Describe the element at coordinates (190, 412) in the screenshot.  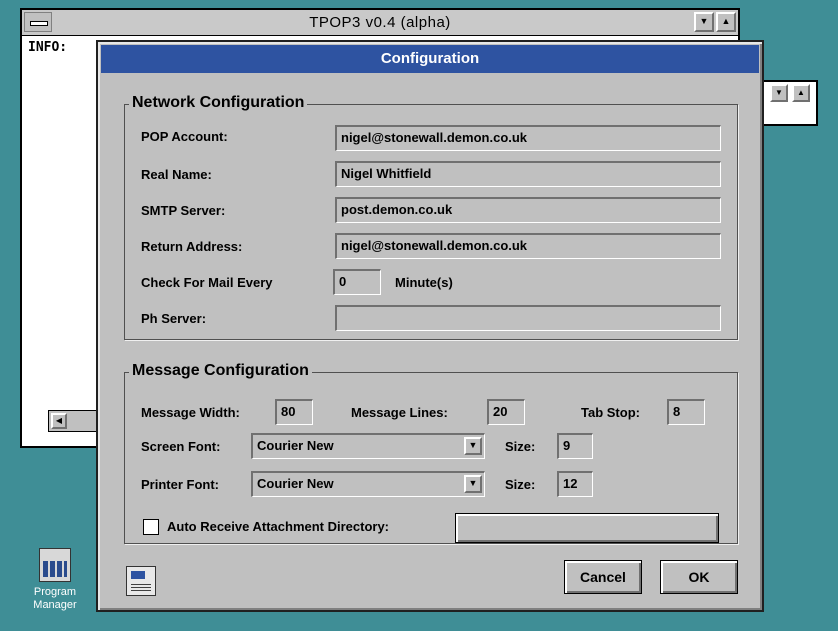
I see `message-width-label: Message Width:` at that location.